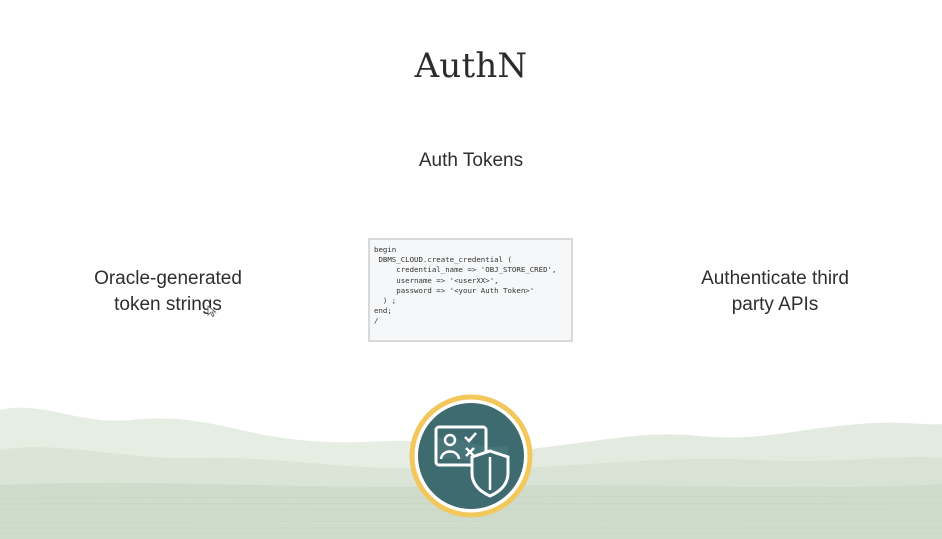 This screenshot has height=539, width=942. What do you see at coordinates (454, 290) in the screenshot?
I see `code-line: password => '<your Auth Token>'` at bounding box center [454, 290].